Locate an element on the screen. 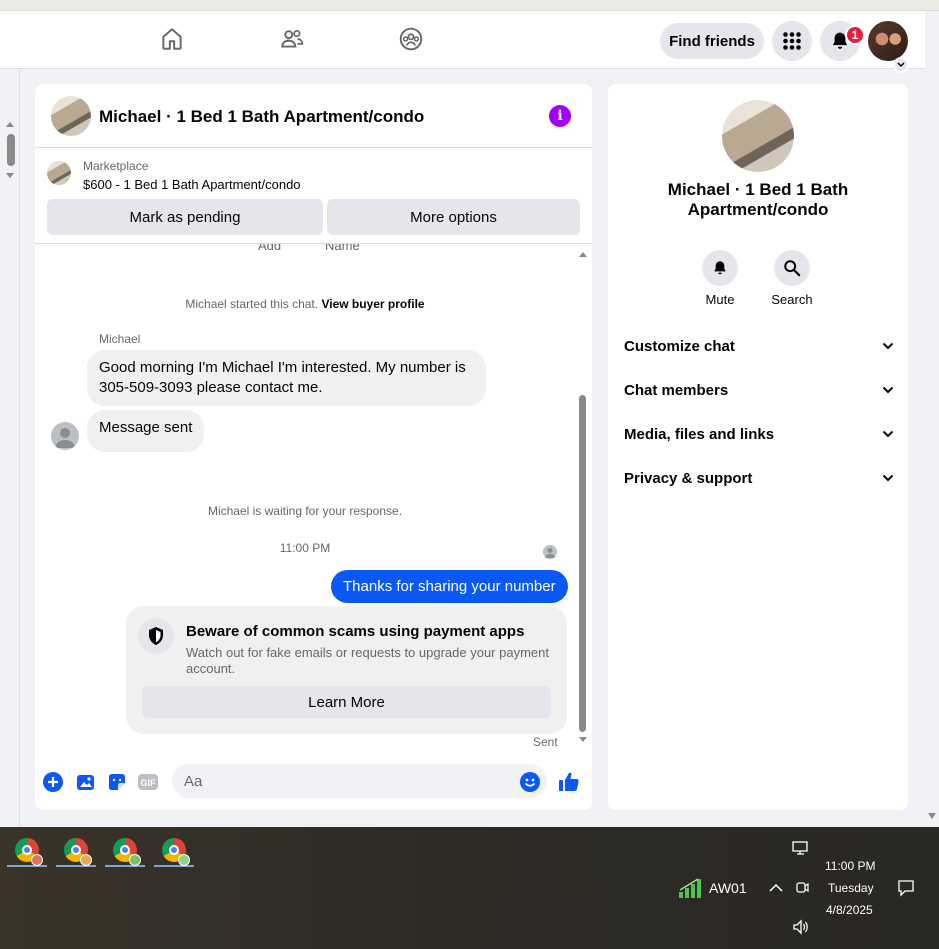 The image size is (939, 949). notification-center-icon is located at coordinates (906, 888).